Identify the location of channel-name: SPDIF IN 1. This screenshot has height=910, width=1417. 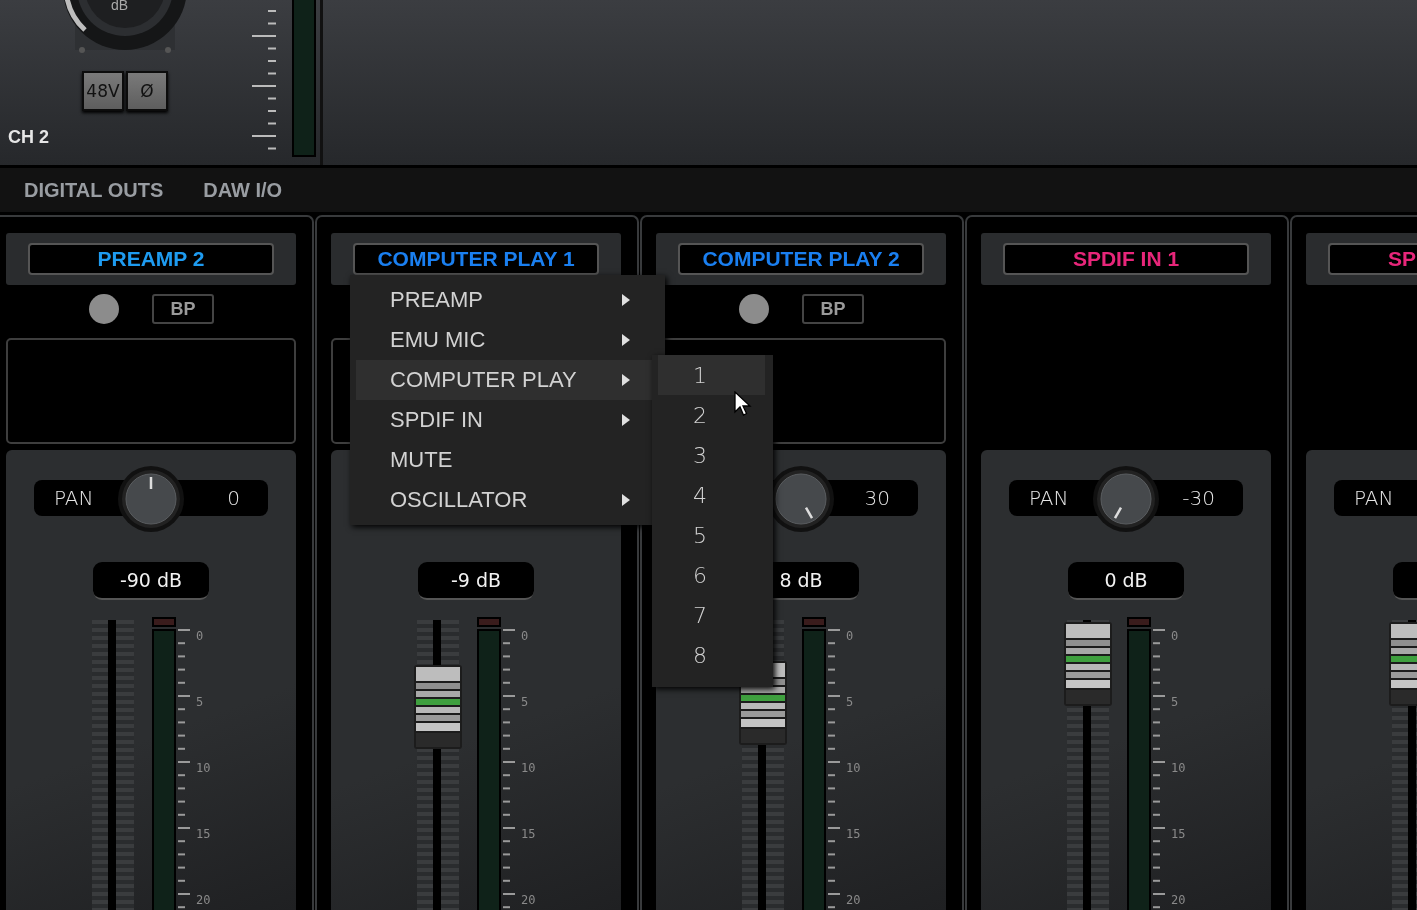
(1126, 259).